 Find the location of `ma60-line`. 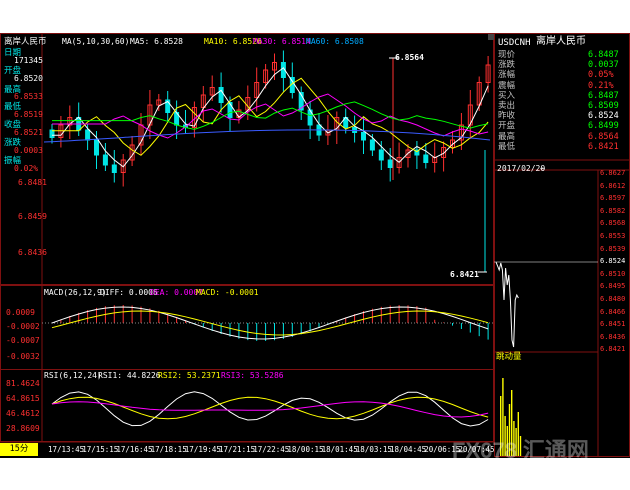

ma60-line is located at coordinates (270, 115).